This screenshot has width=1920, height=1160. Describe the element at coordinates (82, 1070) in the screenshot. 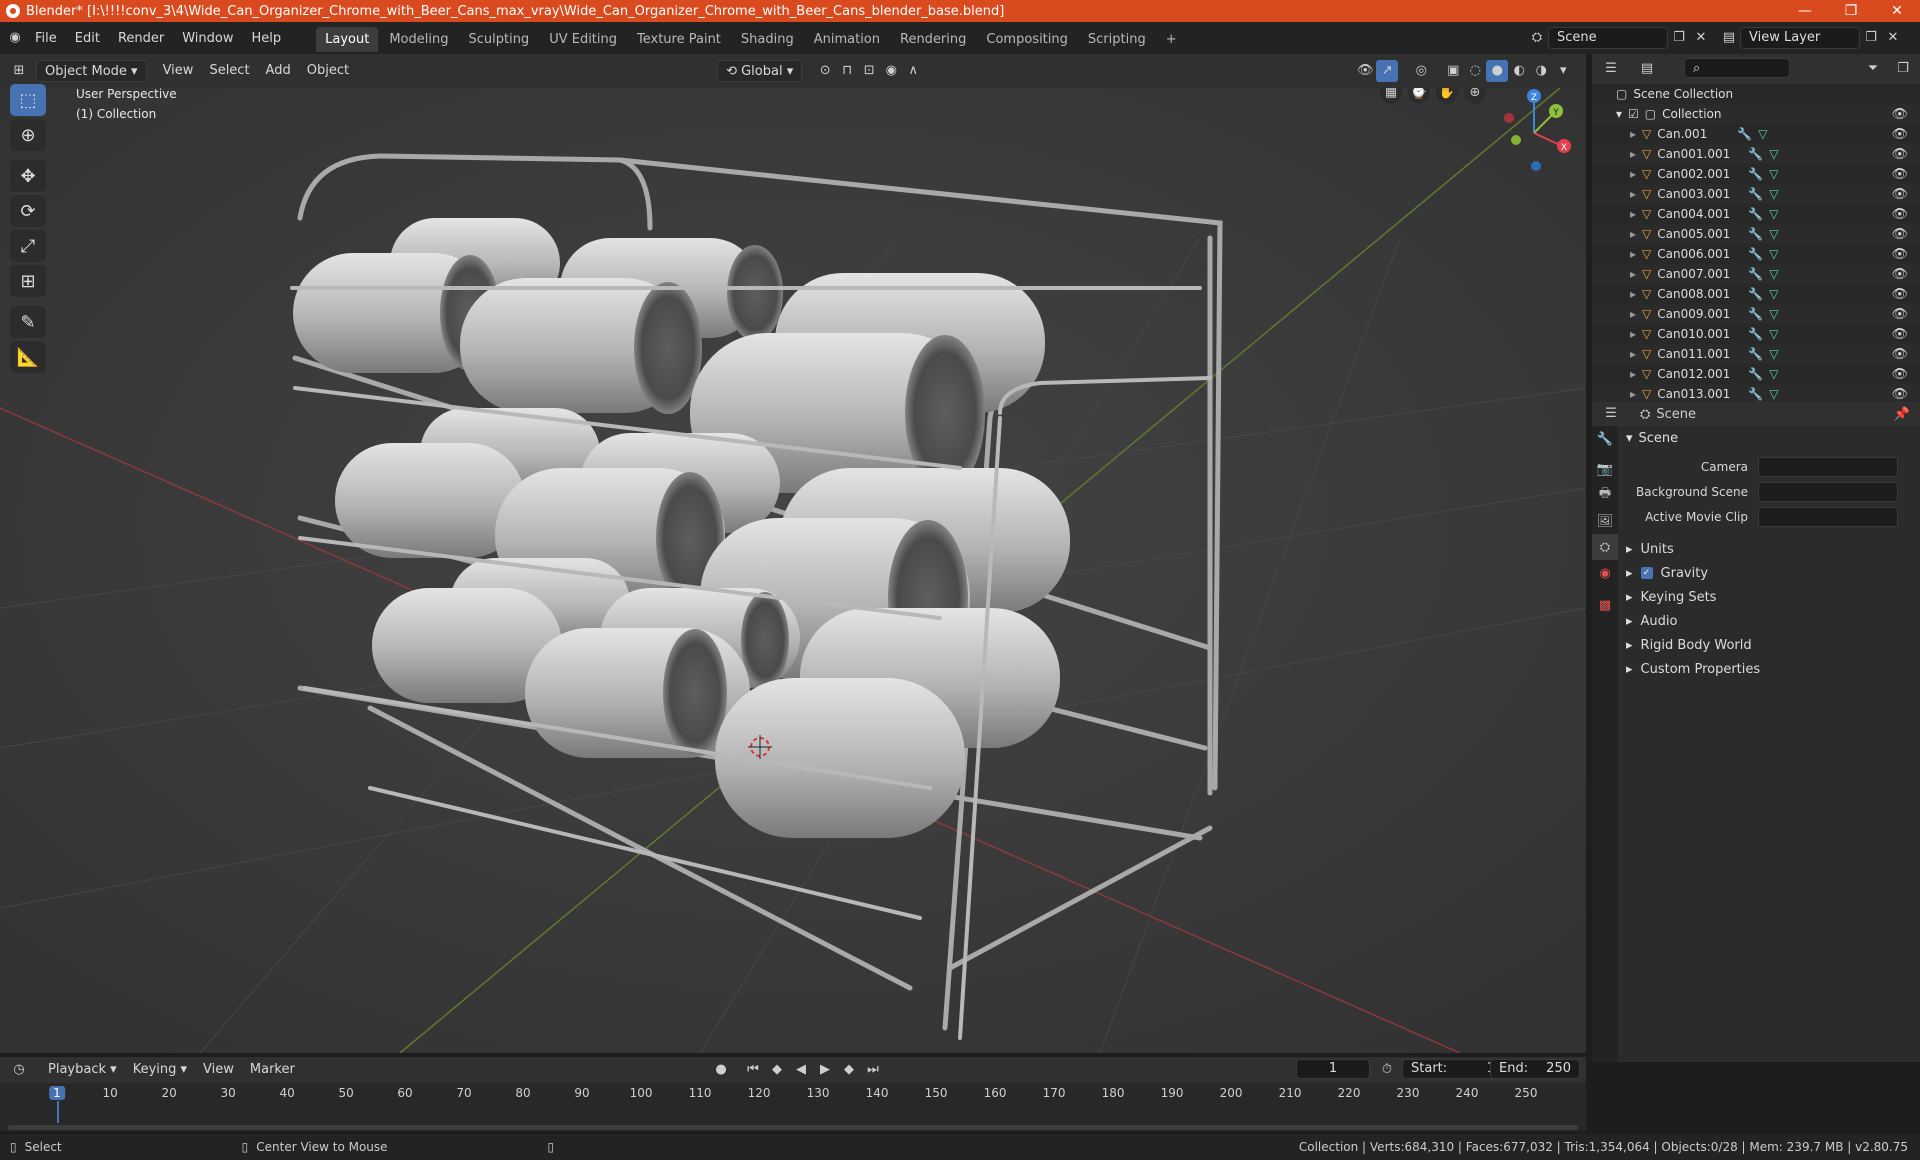

I see `timeline-menu-playback: Playback ▾` at that location.